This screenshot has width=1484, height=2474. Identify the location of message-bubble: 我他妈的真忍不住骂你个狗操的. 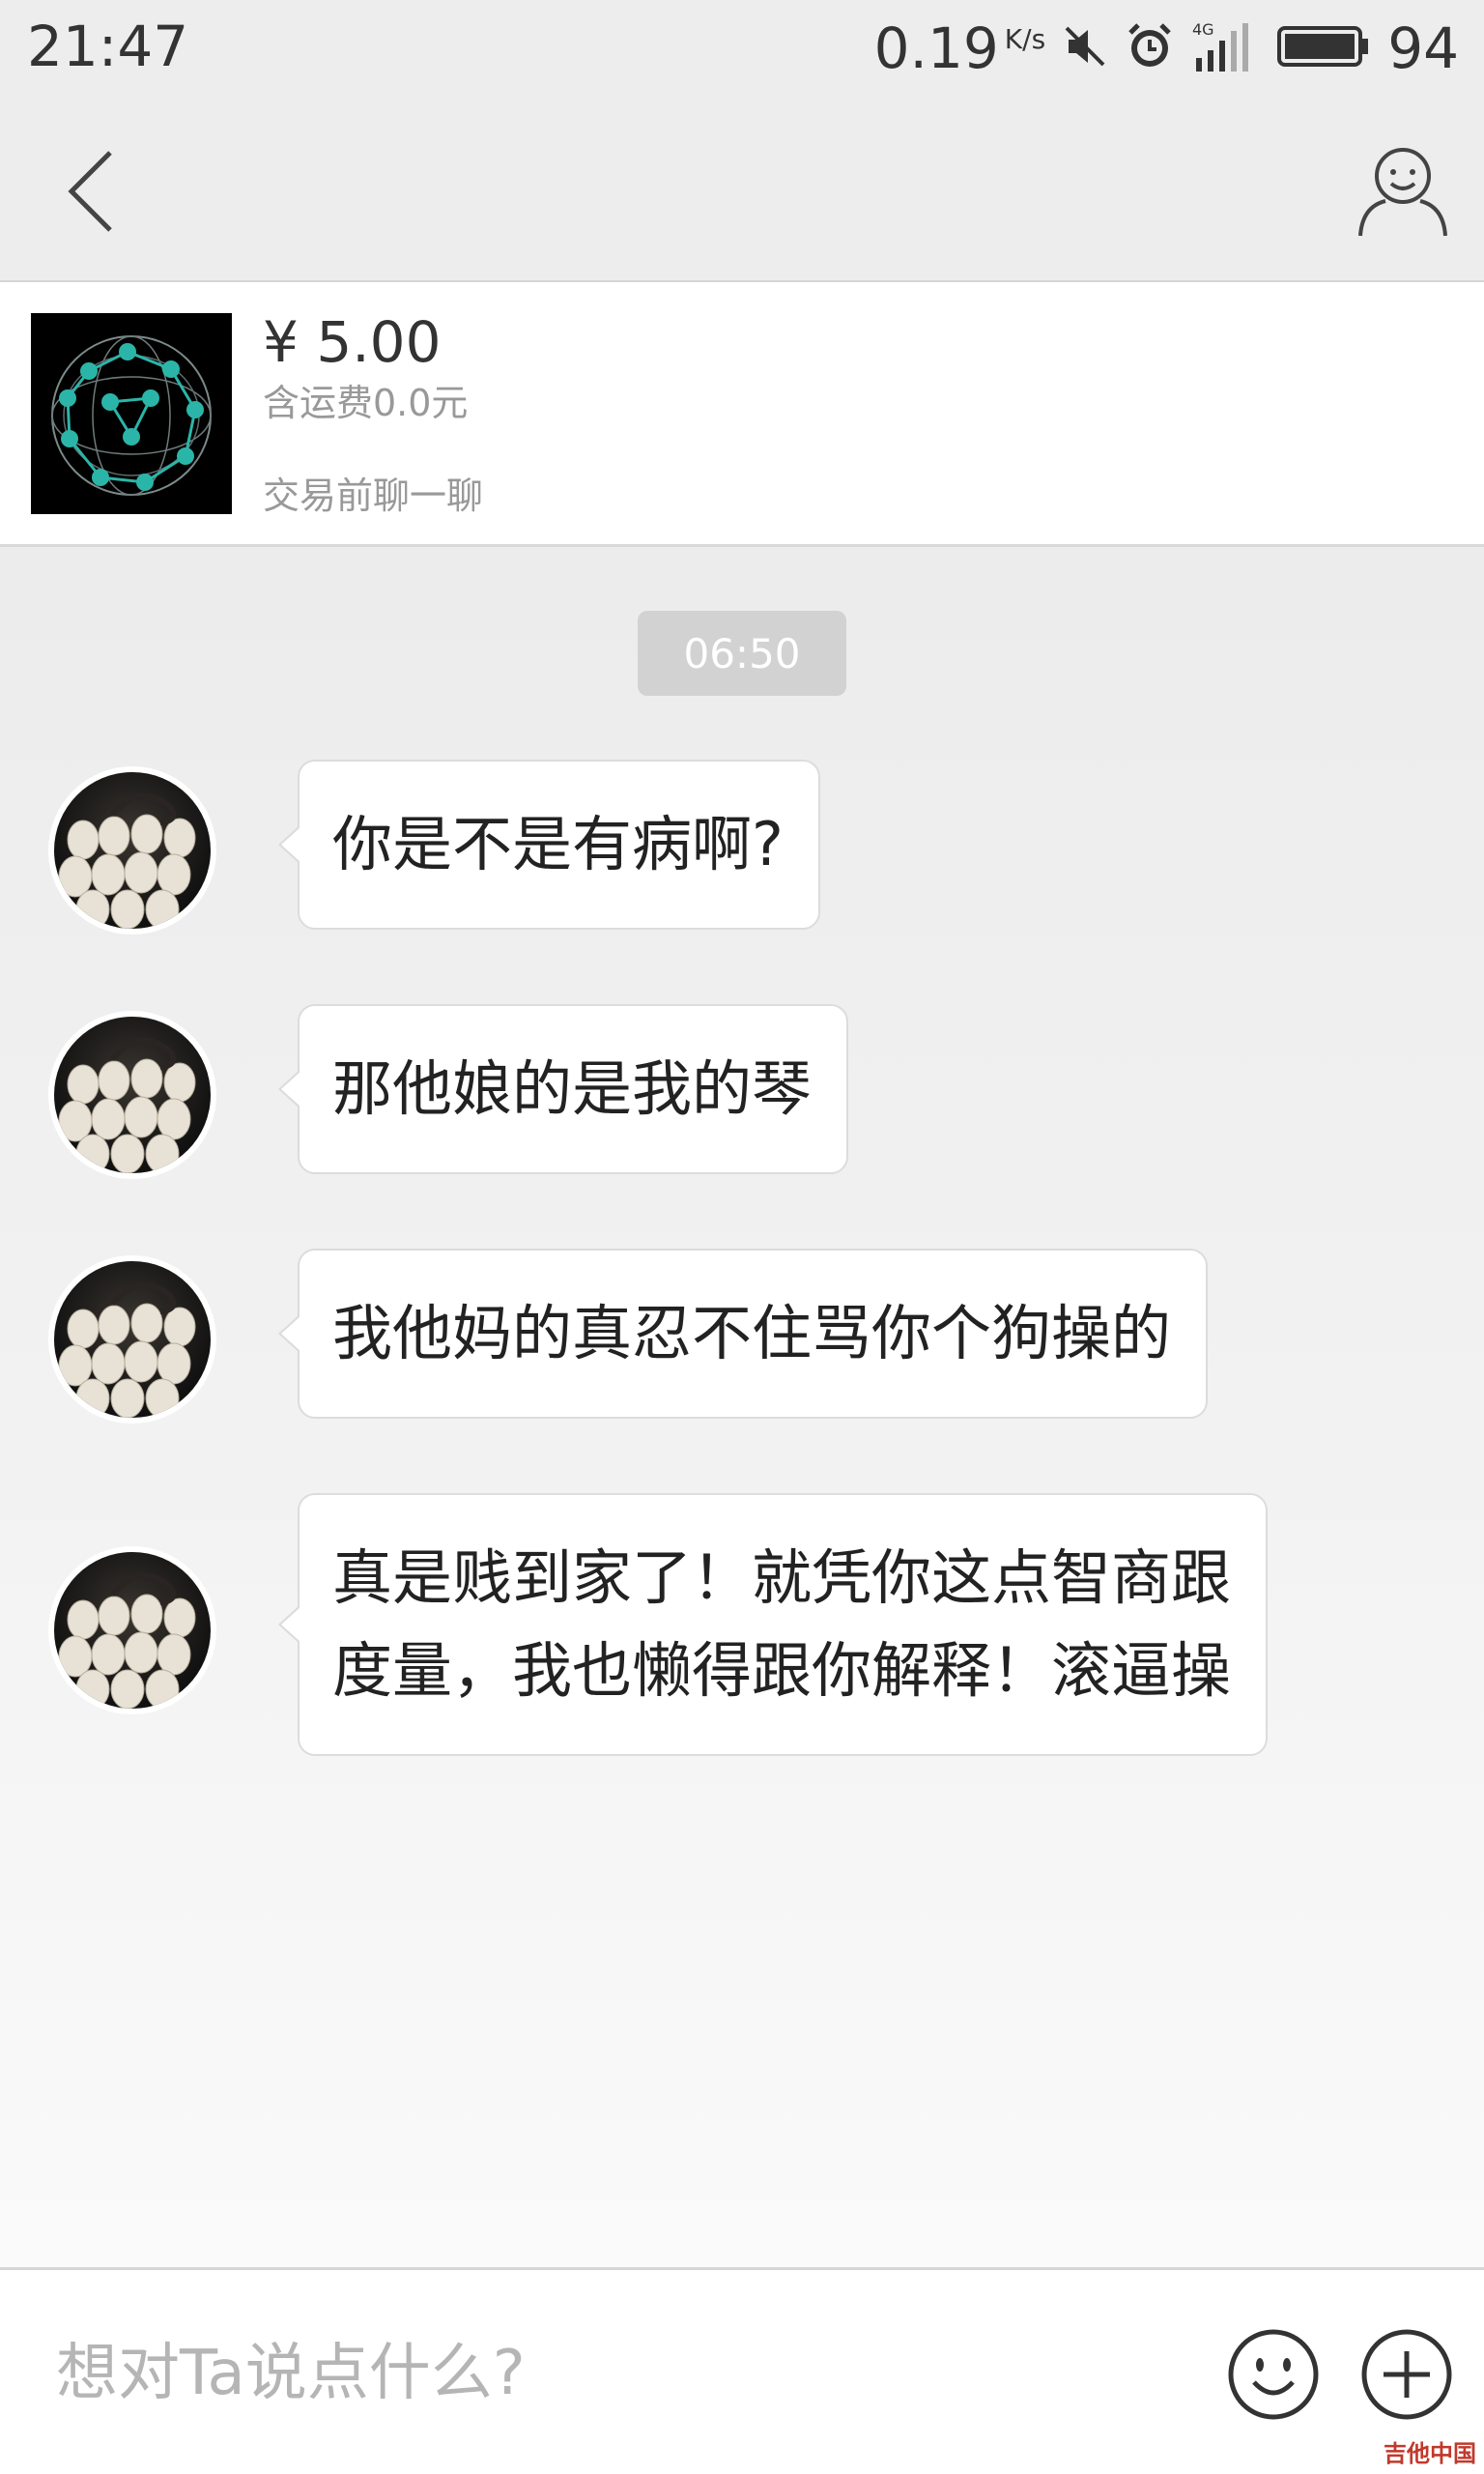
(743, 1334).